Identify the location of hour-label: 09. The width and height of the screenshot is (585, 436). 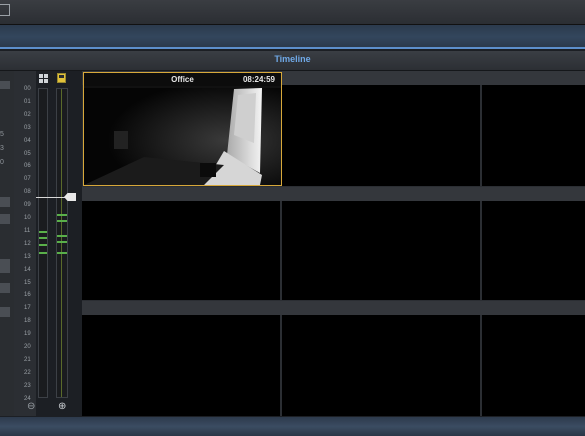
(27, 205).